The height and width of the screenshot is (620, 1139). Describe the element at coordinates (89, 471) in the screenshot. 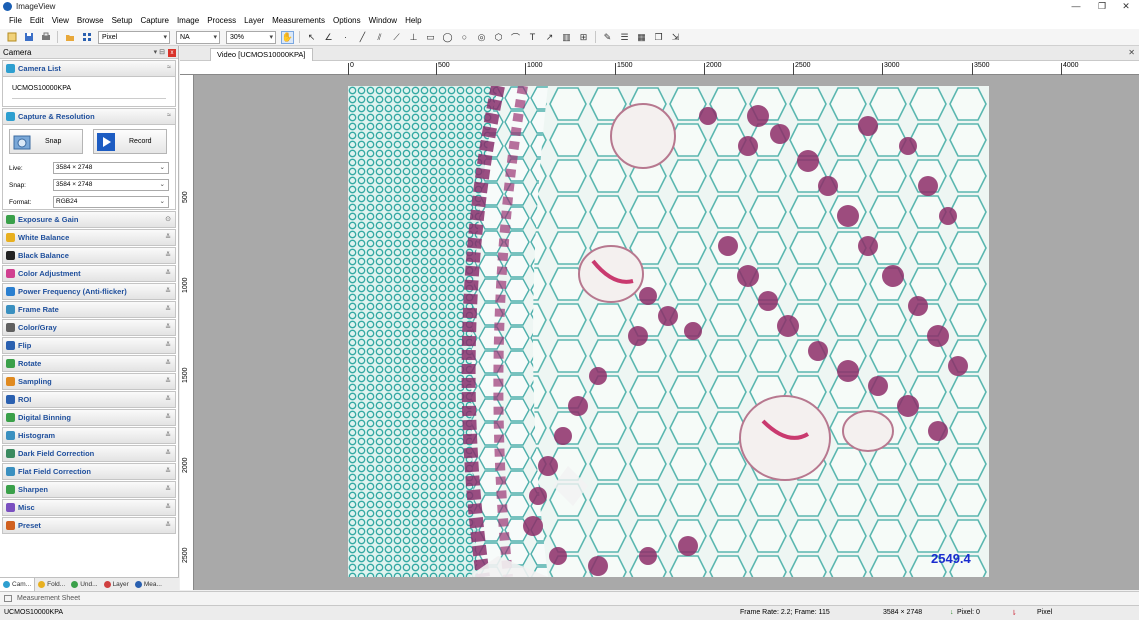

I see `section-flat-field-correction: Flat Field Correction ≚` at that location.